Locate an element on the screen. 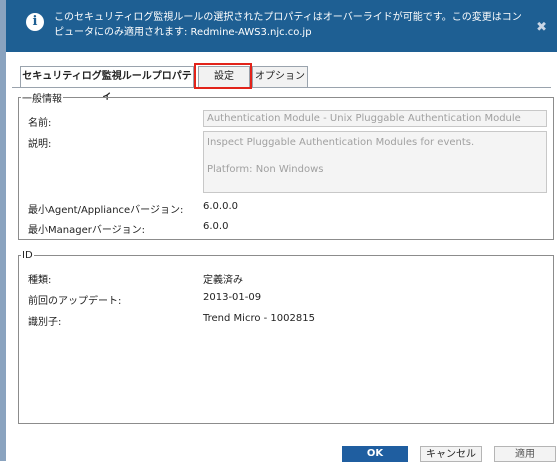 The height and width of the screenshot is (463, 557). min-manager-label: 最小Managerバージョン: is located at coordinates (87, 230).